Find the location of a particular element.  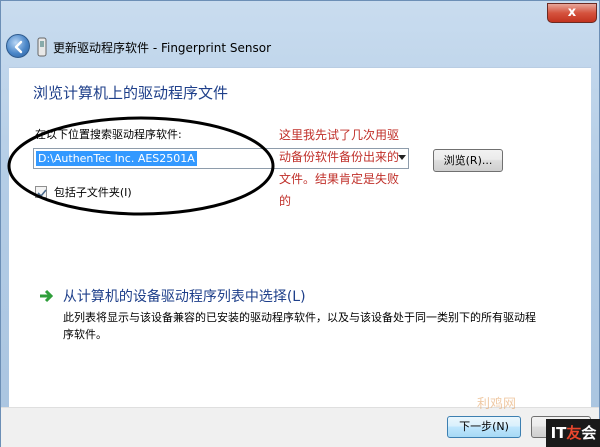

site-logo: IT友会 is located at coordinates (573, 433).